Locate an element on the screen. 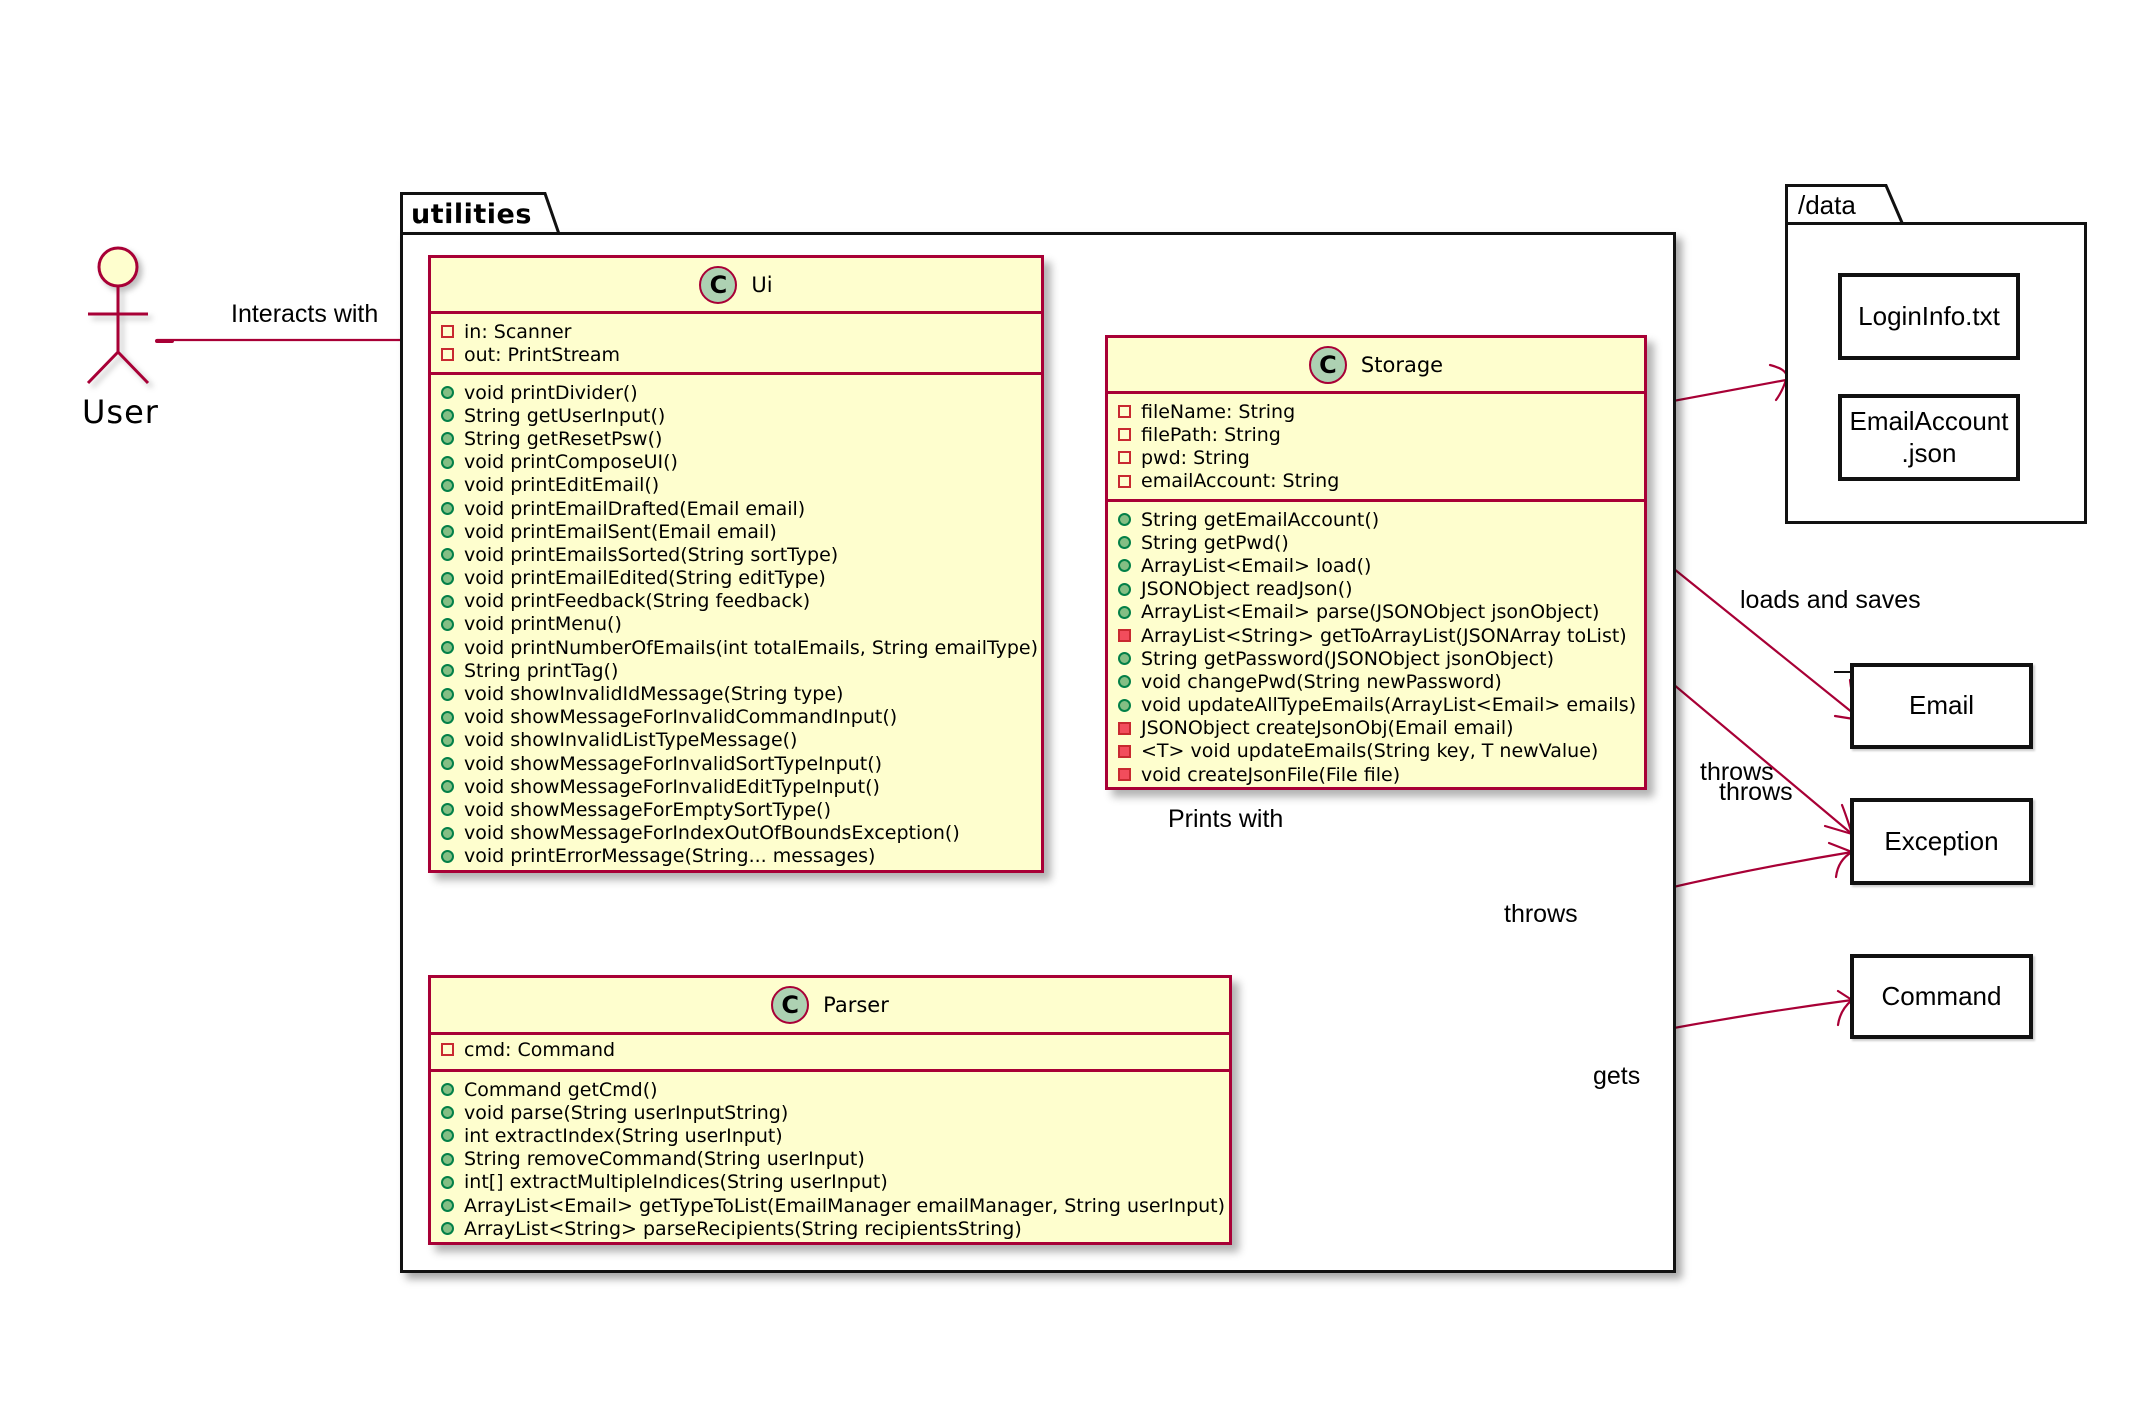  edge-label-throws-parser: throws is located at coordinates (1541, 914).